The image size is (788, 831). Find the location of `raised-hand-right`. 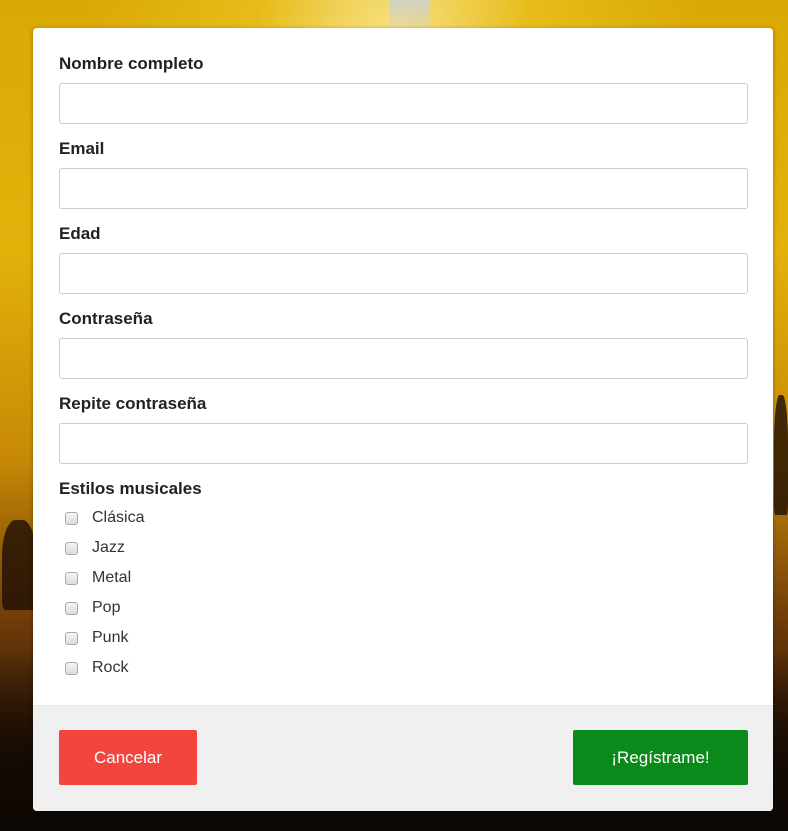

raised-hand-right is located at coordinates (781, 455).